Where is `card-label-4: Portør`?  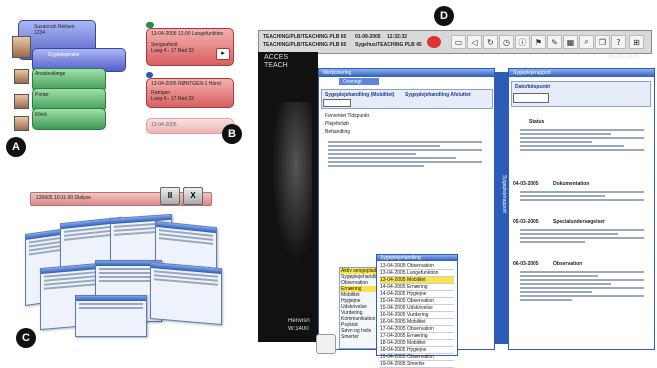 card-label-4: Portør is located at coordinates (42, 95).